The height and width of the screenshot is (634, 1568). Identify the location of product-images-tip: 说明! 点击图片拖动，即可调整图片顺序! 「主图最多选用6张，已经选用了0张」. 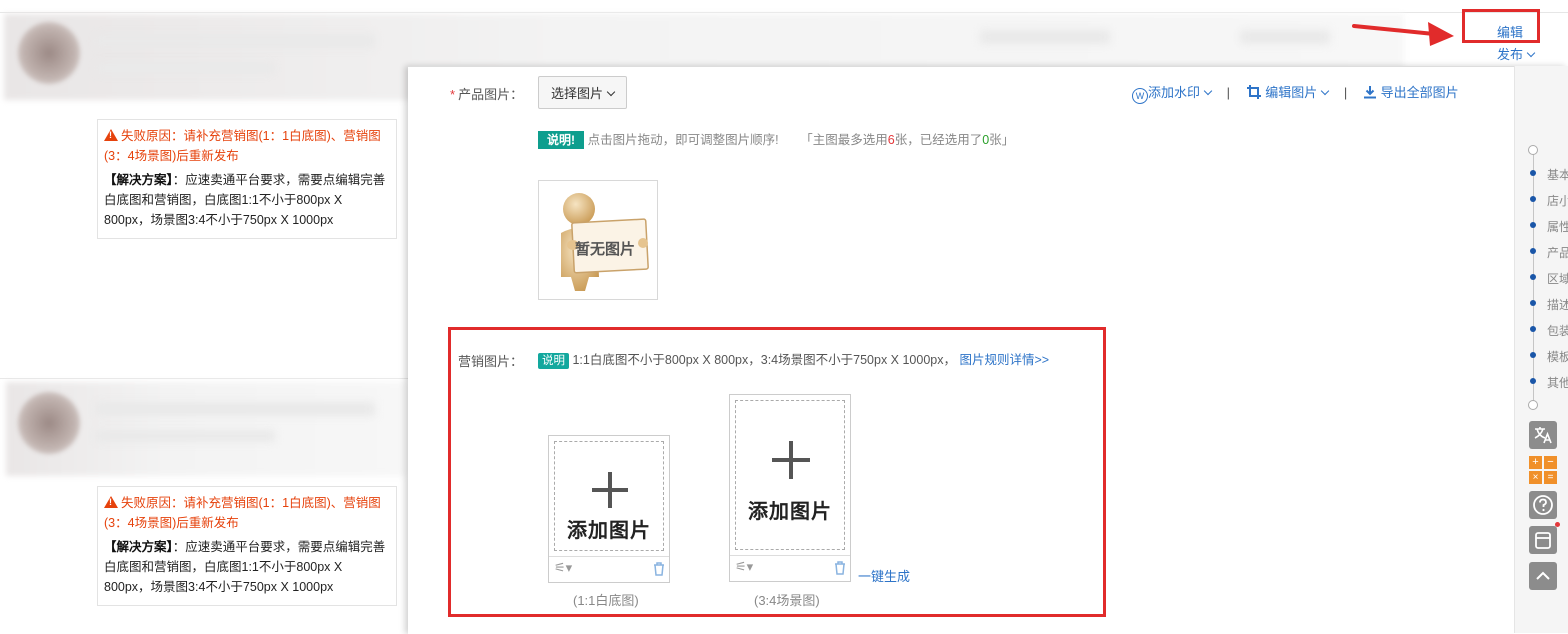
(776, 139).